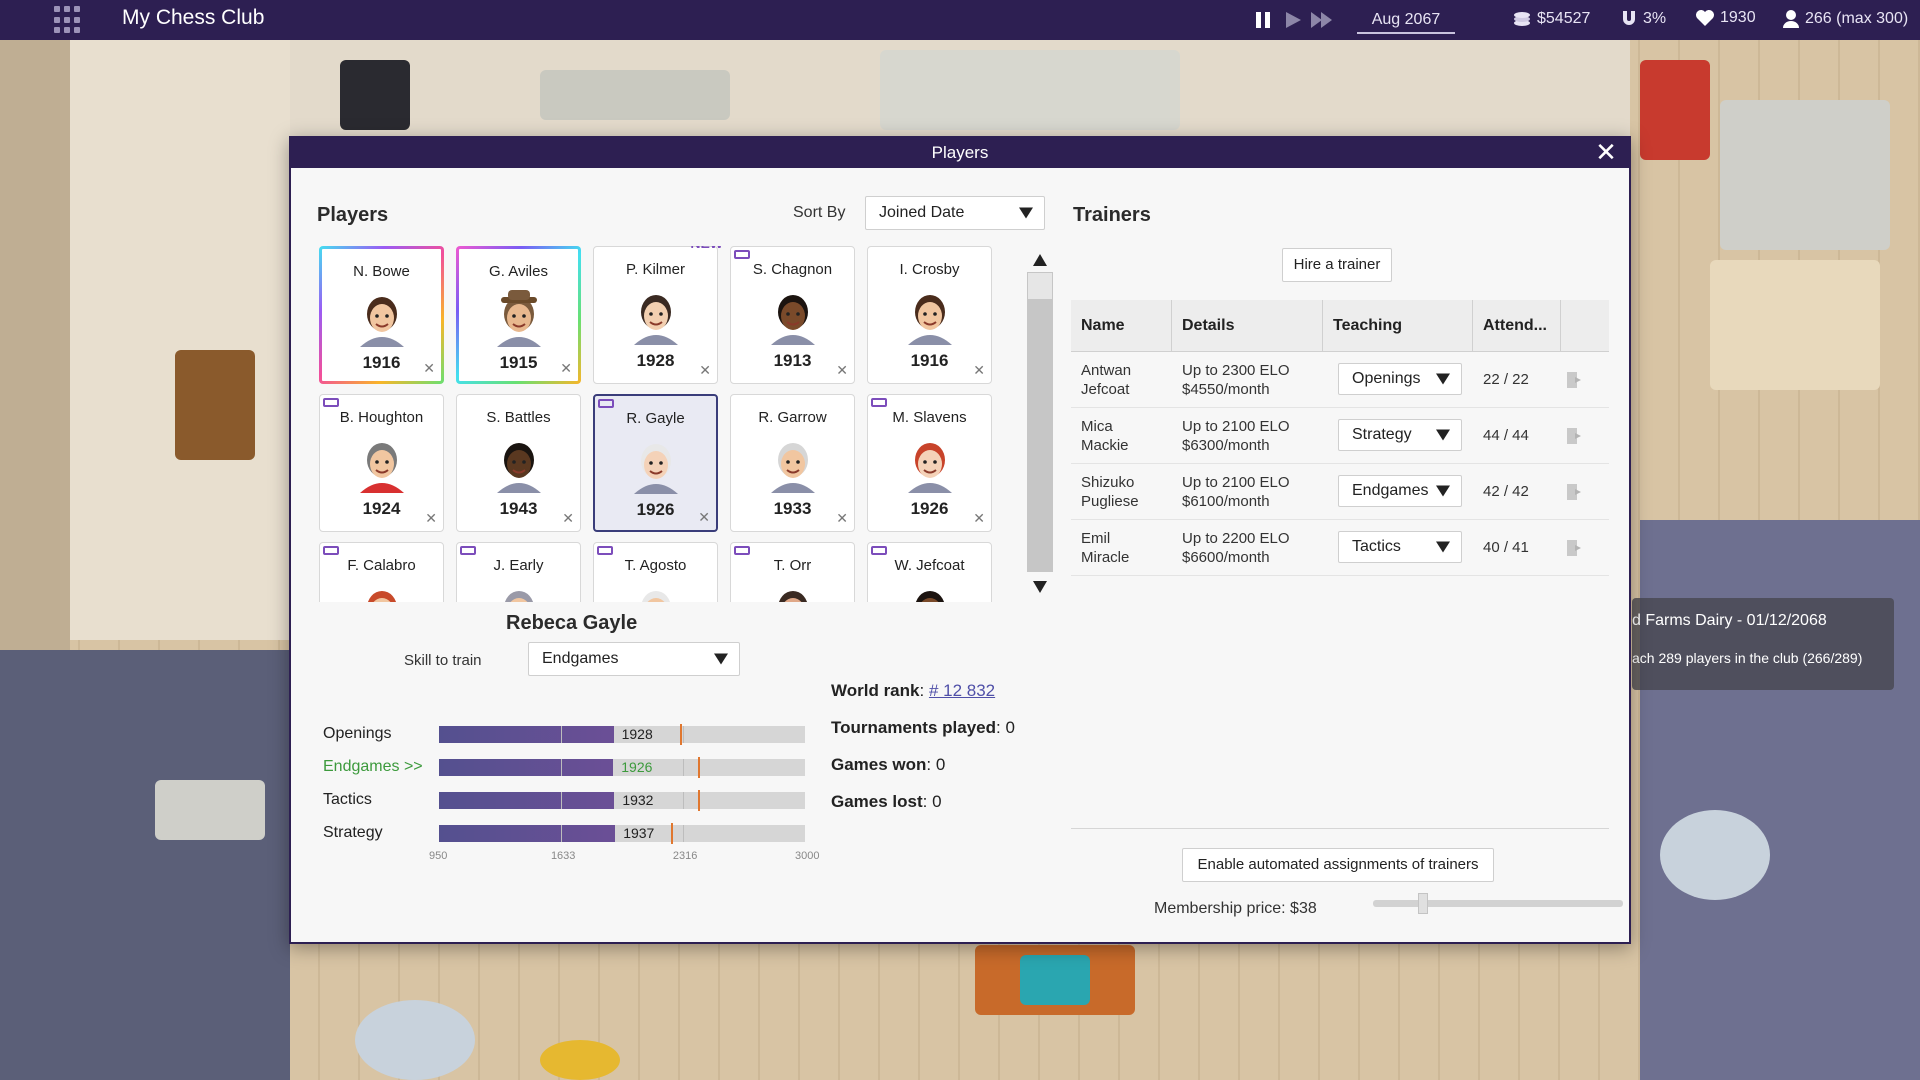  What do you see at coordinates (1105, 557) in the screenshot?
I see `trainer-last-name: Miracle` at bounding box center [1105, 557].